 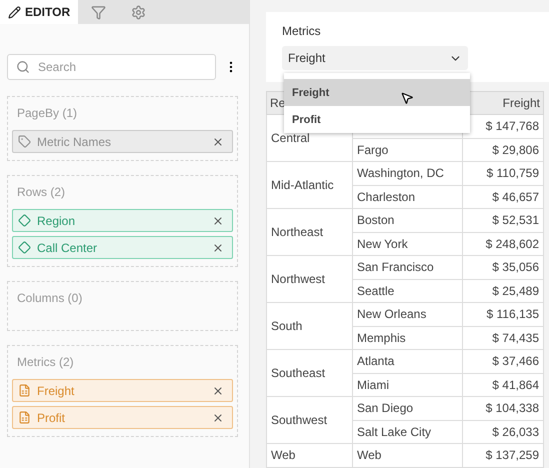 What do you see at coordinates (309, 279) in the screenshot?
I see `region-cell: Northwest` at bounding box center [309, 279].